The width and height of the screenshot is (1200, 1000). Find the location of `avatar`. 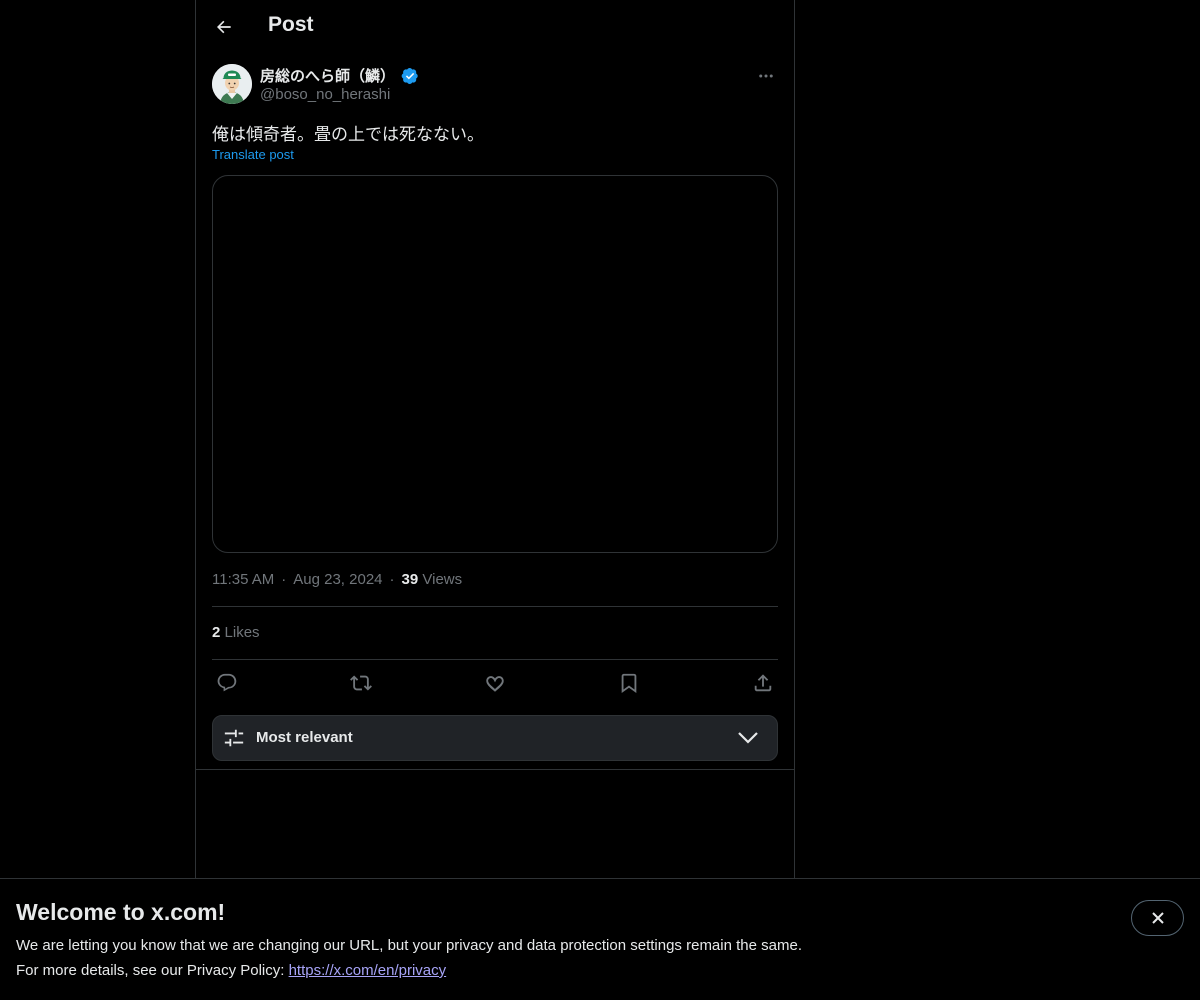

avatar is located at coordinates (232, 84).